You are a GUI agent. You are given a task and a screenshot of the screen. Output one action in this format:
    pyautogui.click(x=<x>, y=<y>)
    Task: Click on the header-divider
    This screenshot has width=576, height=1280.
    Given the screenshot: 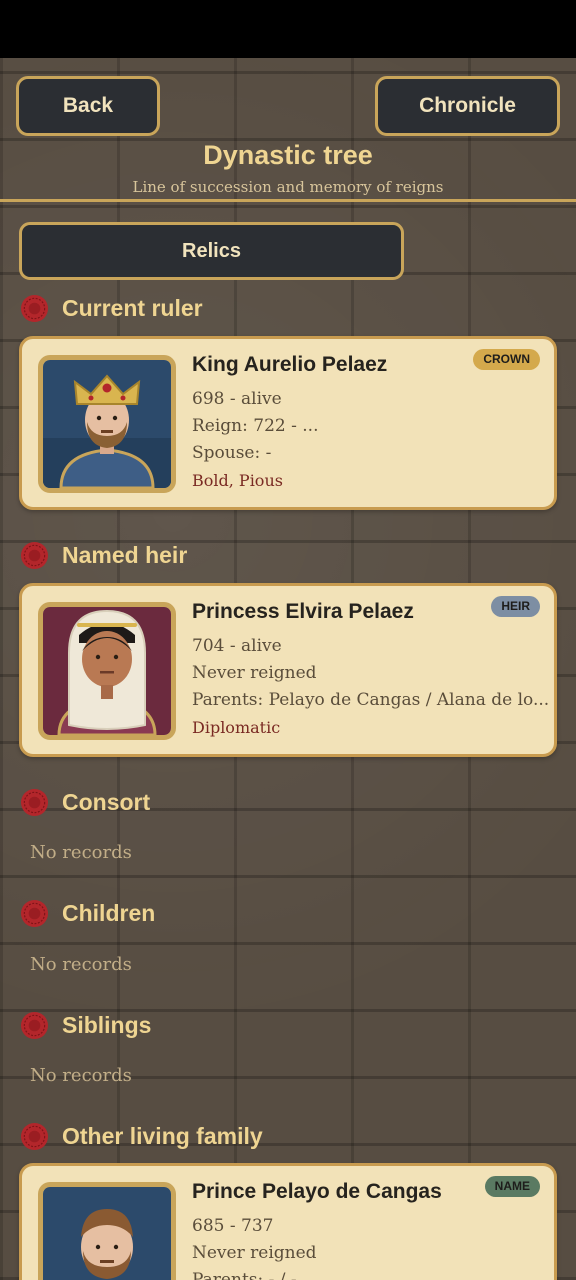 What is the action you would take?
    pyautogui.click(x=288, y=200)
    